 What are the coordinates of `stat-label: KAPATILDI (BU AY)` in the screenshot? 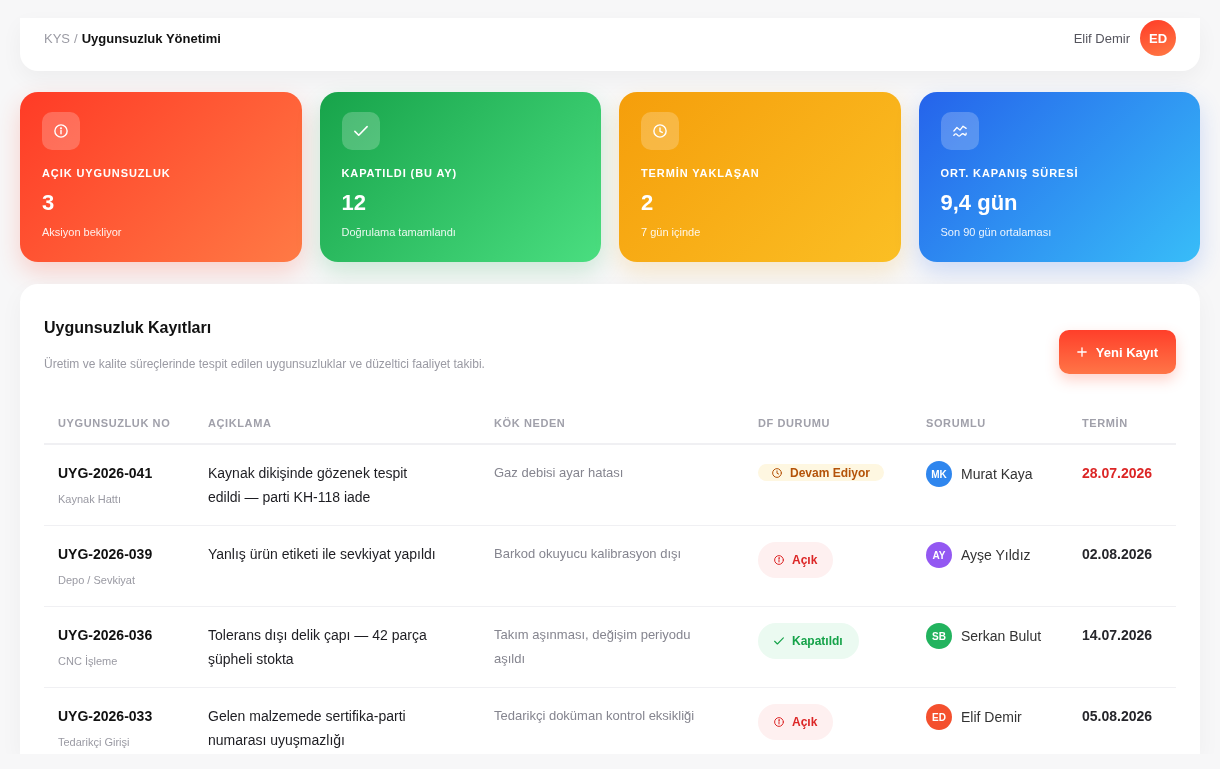 It's located at (400, 173).